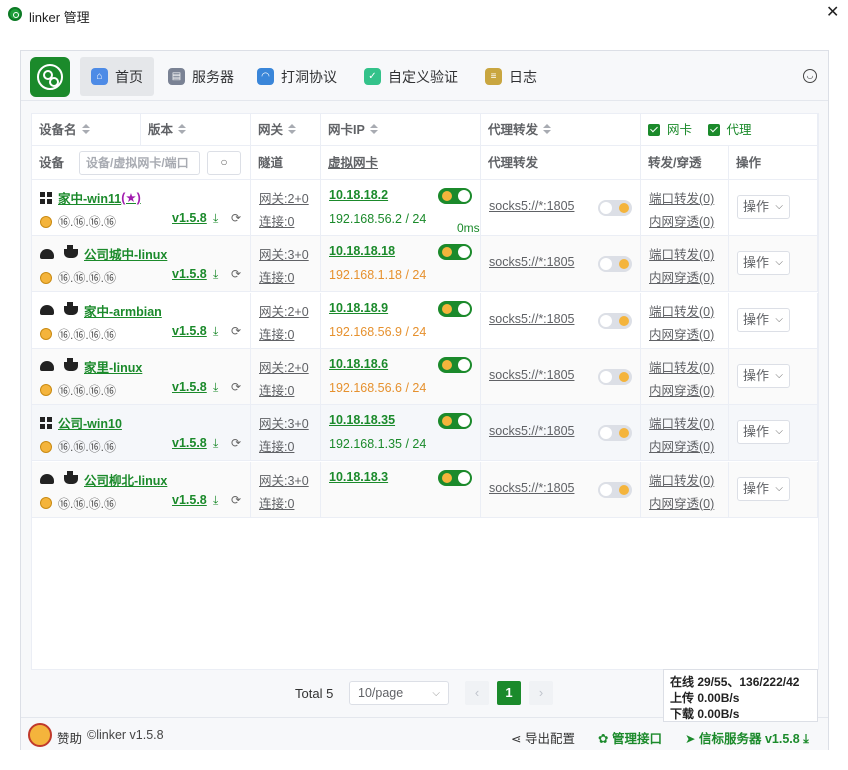  What do you see at coordinates (362, 420) in the screenshot?
I see `virtual-ip-link: 10.18.18.35` at bounding box center [362, 420].